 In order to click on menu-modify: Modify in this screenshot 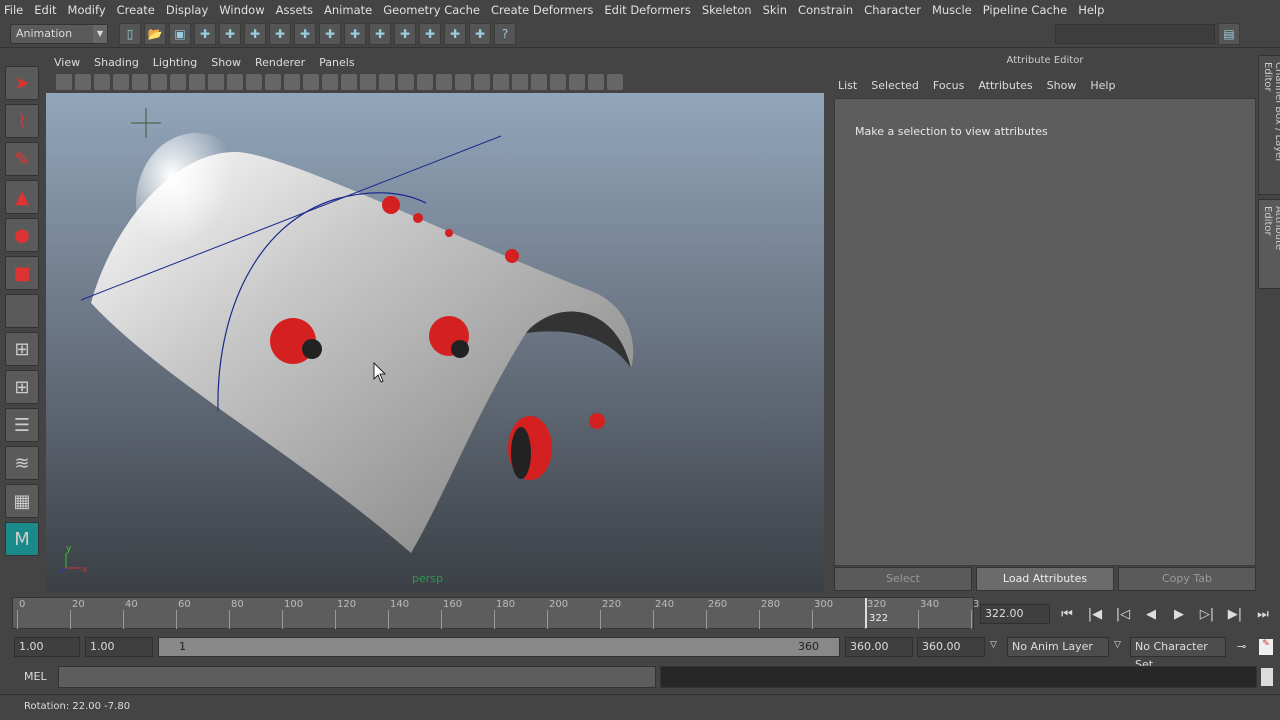, I will do `click(87, 10)`.